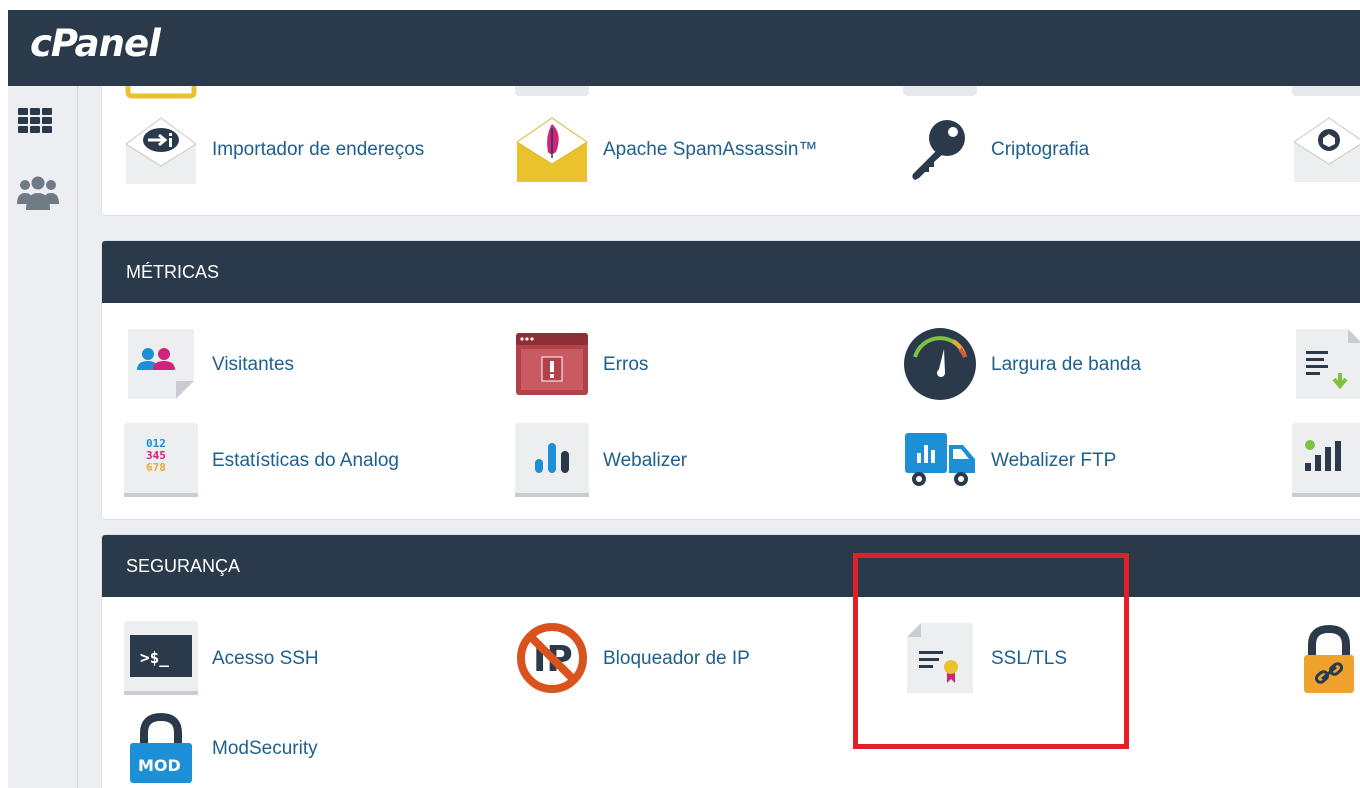 This screenshot has height=788, width=1360. I want to click on bandwidth-gauge-icon, so click(940, 364).